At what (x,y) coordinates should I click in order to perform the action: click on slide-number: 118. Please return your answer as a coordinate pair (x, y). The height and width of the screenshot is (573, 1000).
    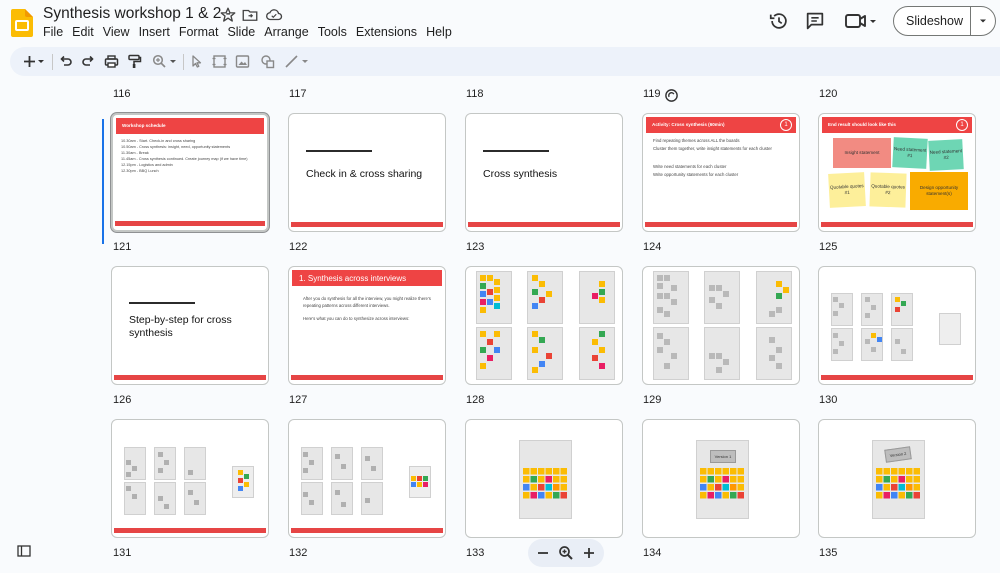
    Looking at the image, I should click on (475, 94).